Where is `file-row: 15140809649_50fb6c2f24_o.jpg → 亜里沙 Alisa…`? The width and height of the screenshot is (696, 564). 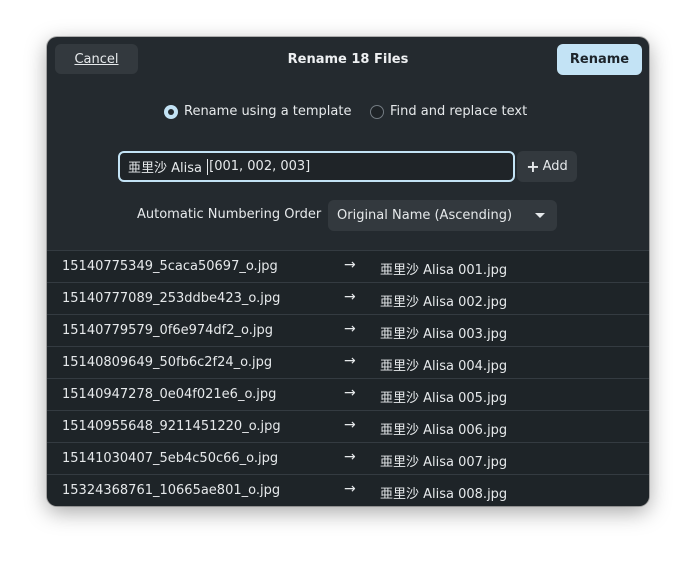 file-row: 15140809649_50fb6c2f24_o.jpg → 亜里沙 Alisa… is located at coordinates (348, 362).